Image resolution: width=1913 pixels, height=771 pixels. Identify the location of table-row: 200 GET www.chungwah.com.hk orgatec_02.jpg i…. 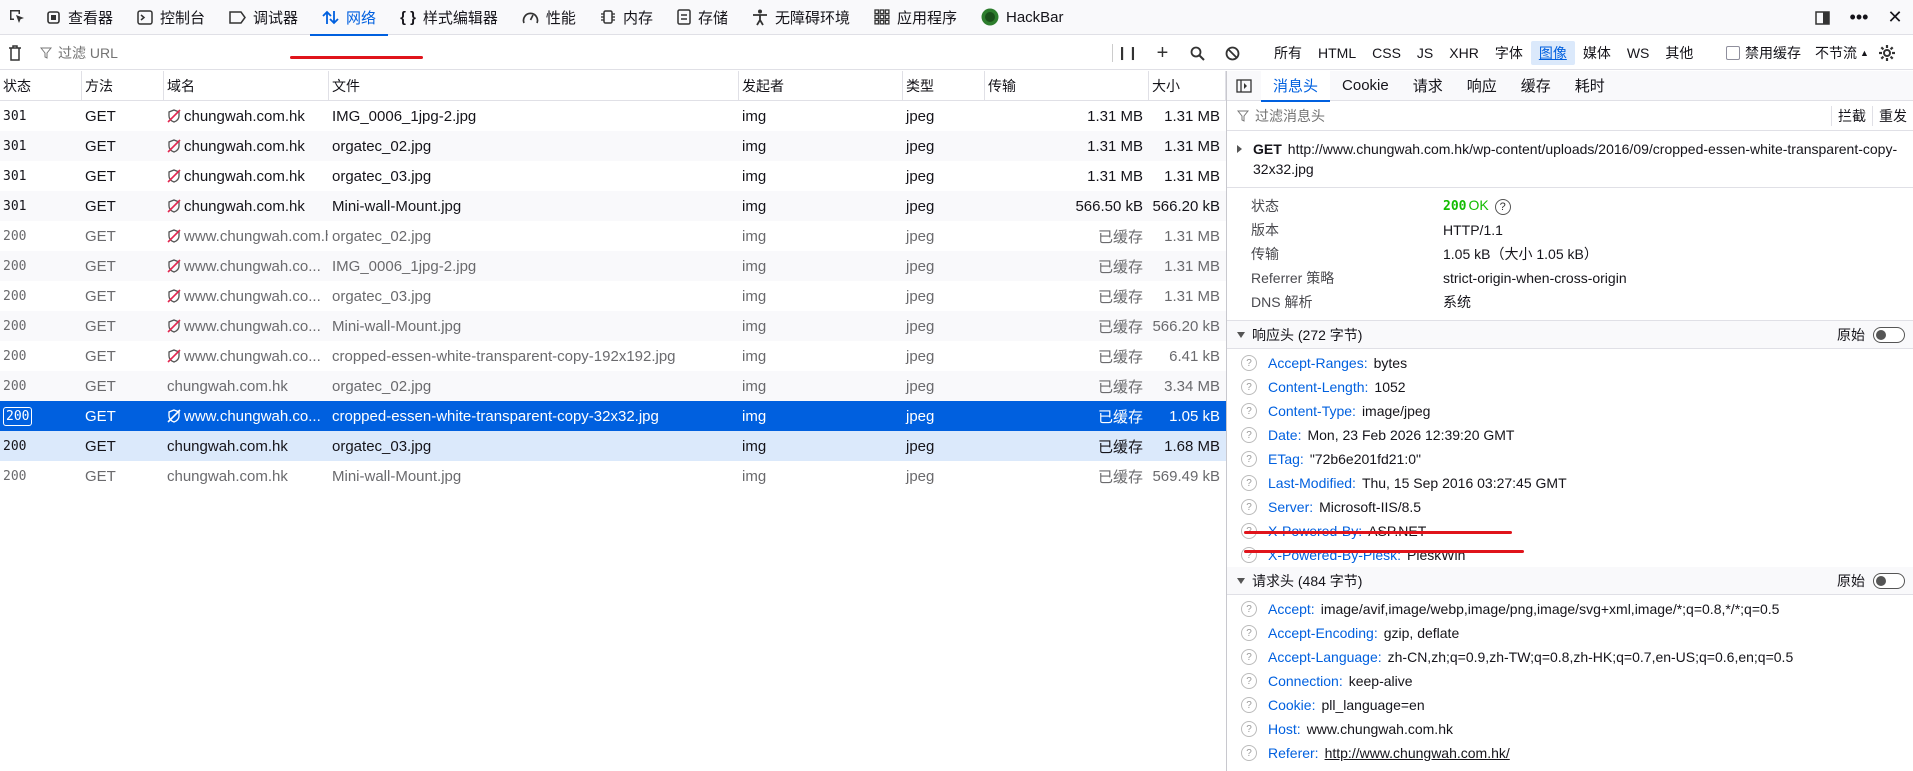
(613, 236).